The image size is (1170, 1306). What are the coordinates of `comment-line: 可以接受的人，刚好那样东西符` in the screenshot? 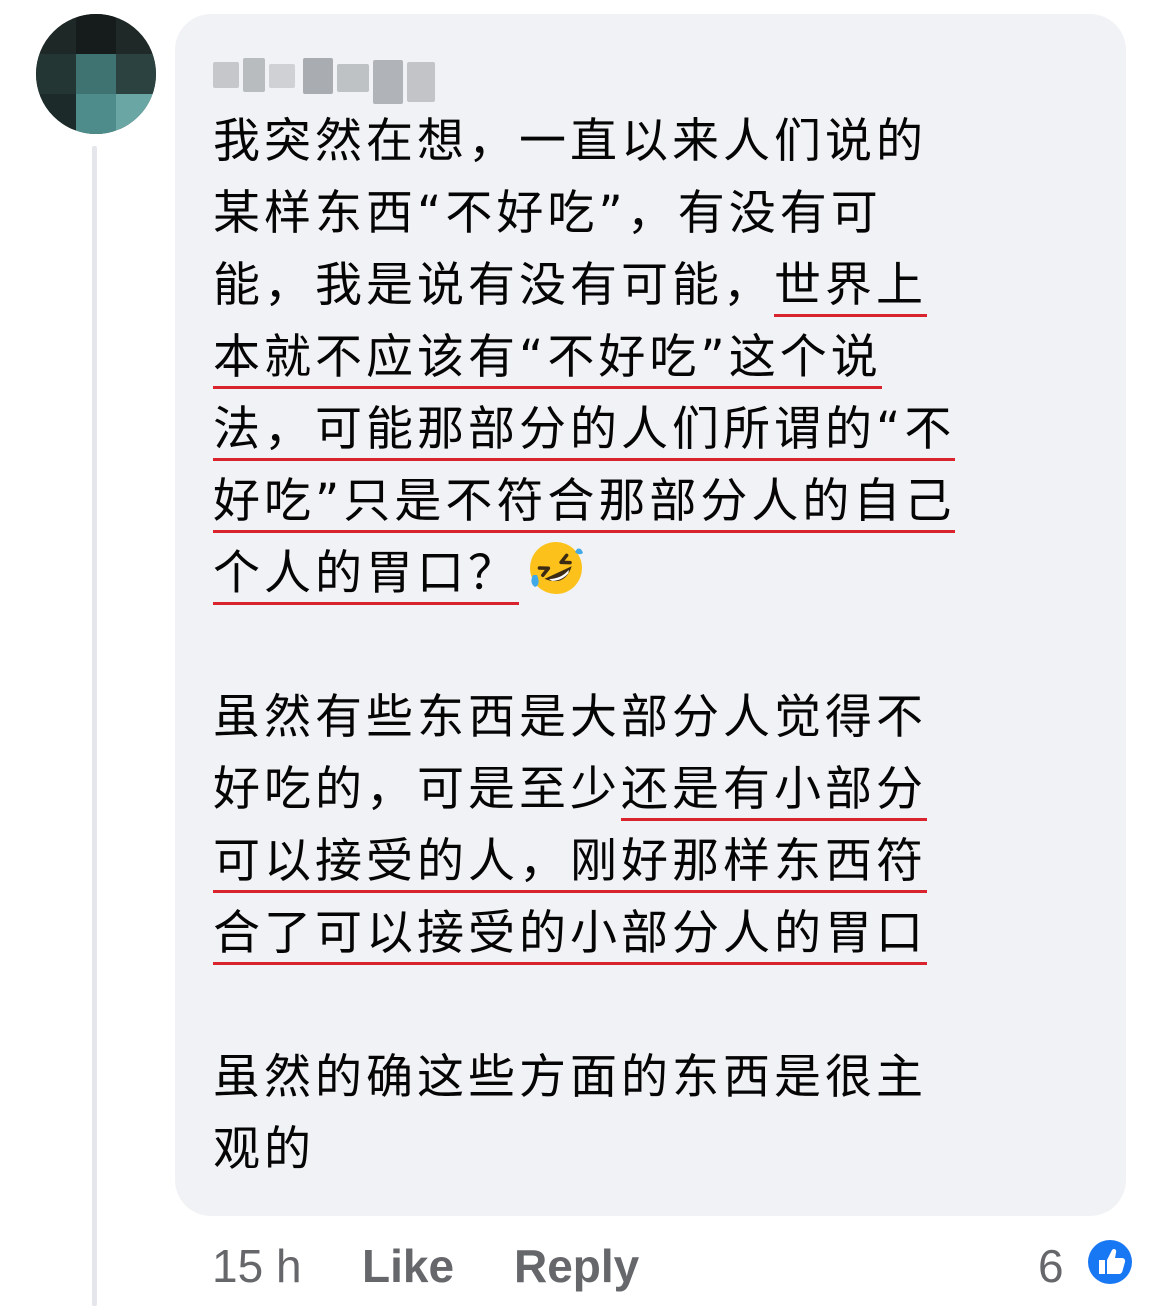 It's located at (658, 862).